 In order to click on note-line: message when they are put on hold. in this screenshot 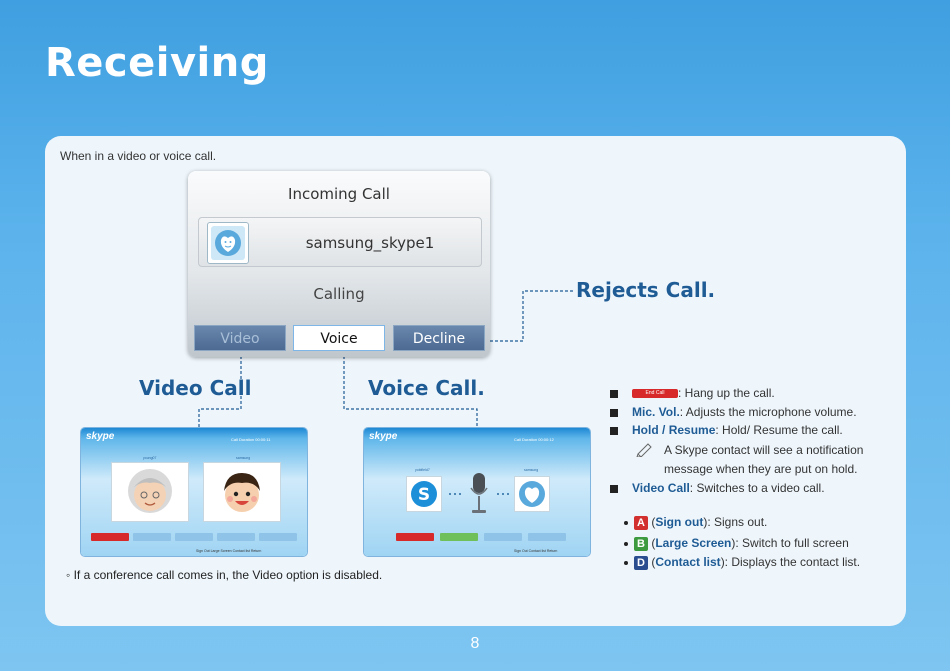, I will do `click(760, 469)`.